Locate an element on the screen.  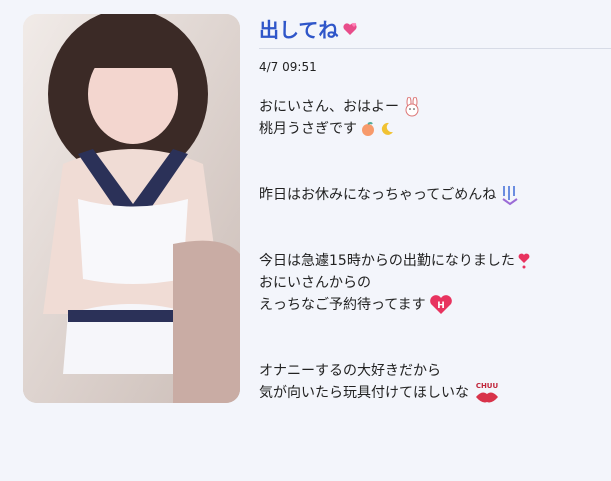
message-line: 今日は急遽15時からの出勤になりました is located at coordinates (429, 261).